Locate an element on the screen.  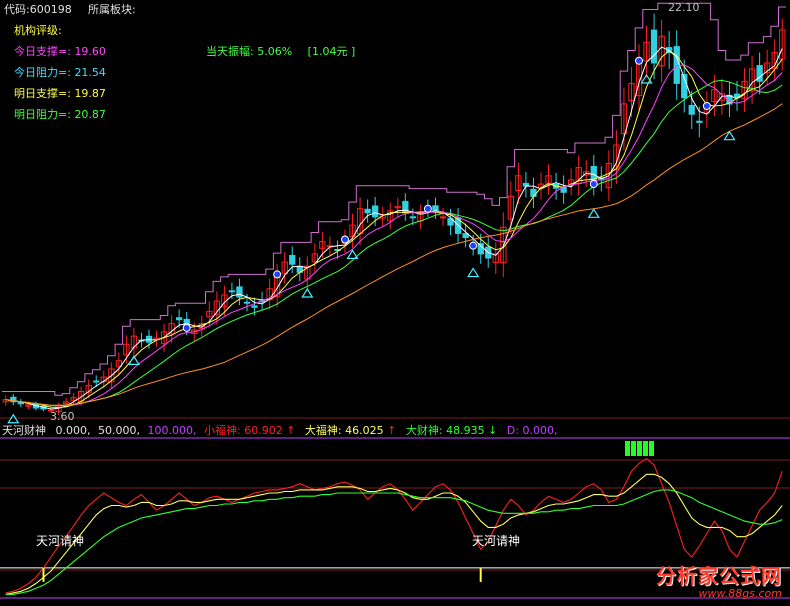
dafu-arrow: ↑ is located at coordinates (392, 430).